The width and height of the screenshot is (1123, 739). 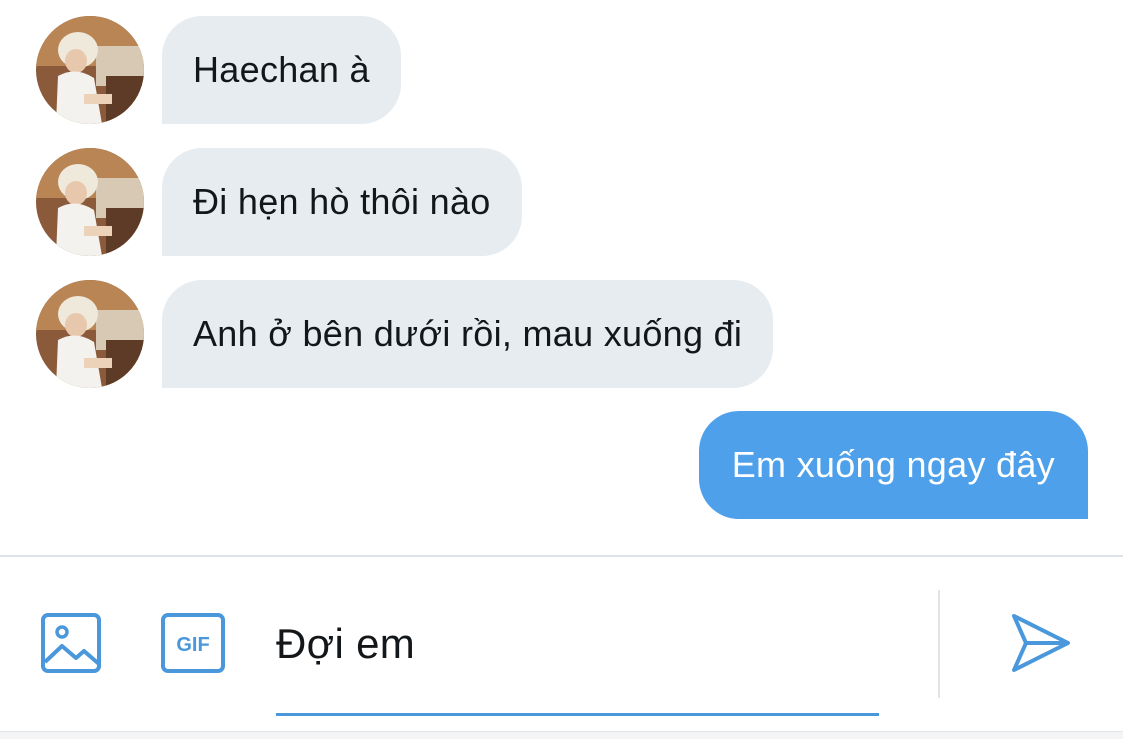 What do you see at coordinates (561, 735) in the screenshot?
I see `bottom-bar` at bounding box center [561, 735].